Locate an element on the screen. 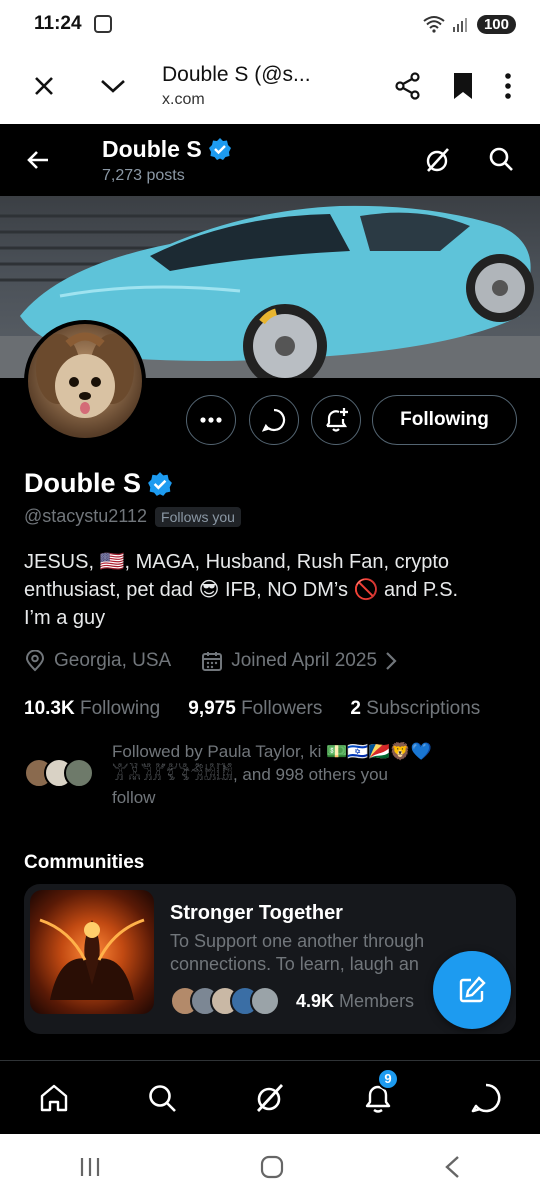 The width and height of the screenshot is (540, 1200). chevron-right-icon is located at coordinates (391, 661).